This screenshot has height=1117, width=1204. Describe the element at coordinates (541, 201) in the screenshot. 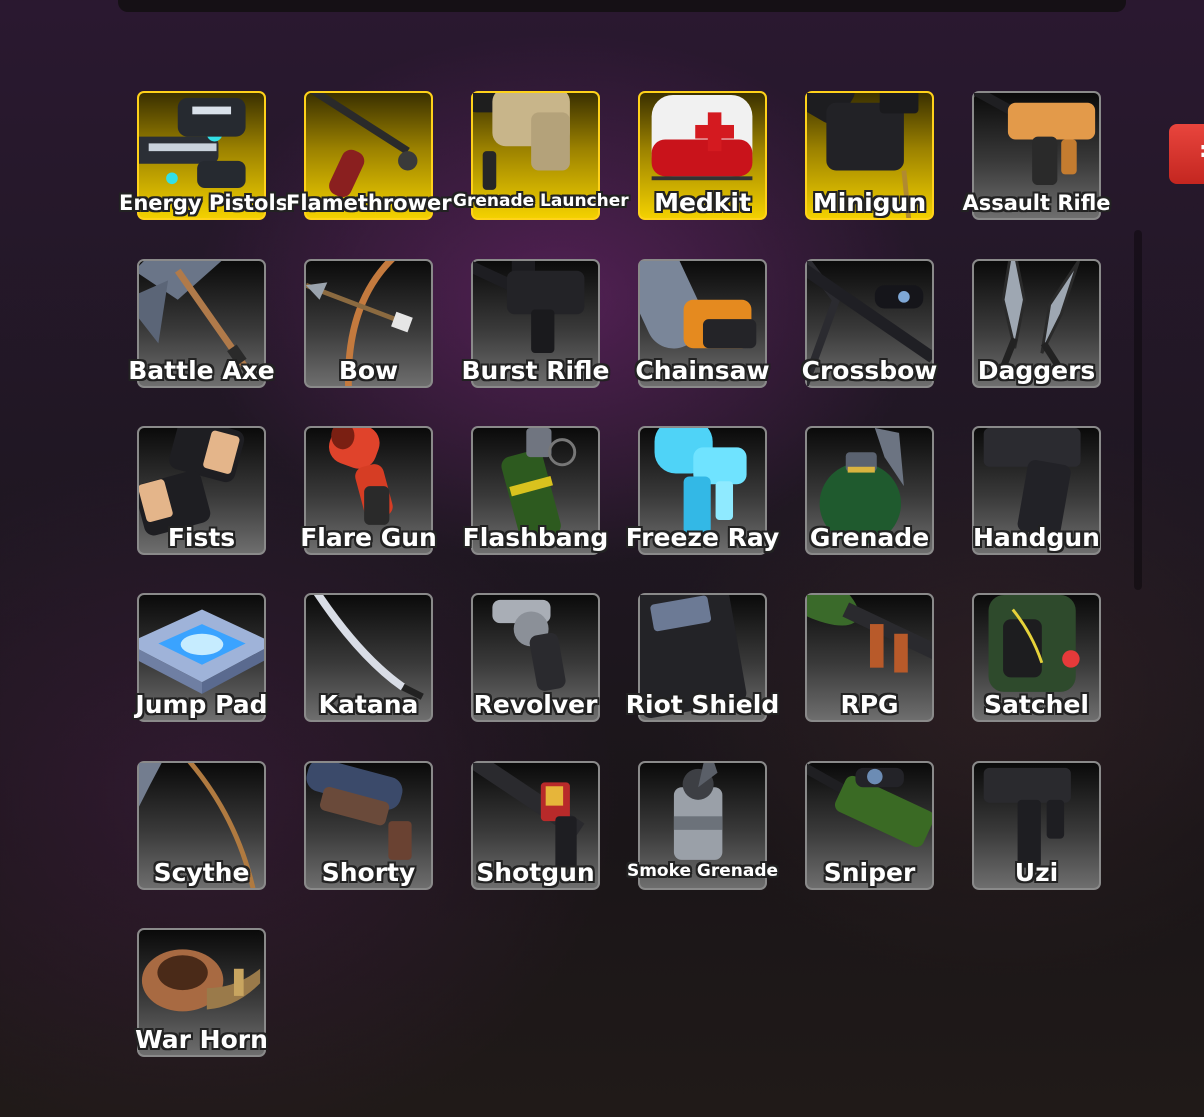

I see `item-label: Grenade Launcher` at that location.